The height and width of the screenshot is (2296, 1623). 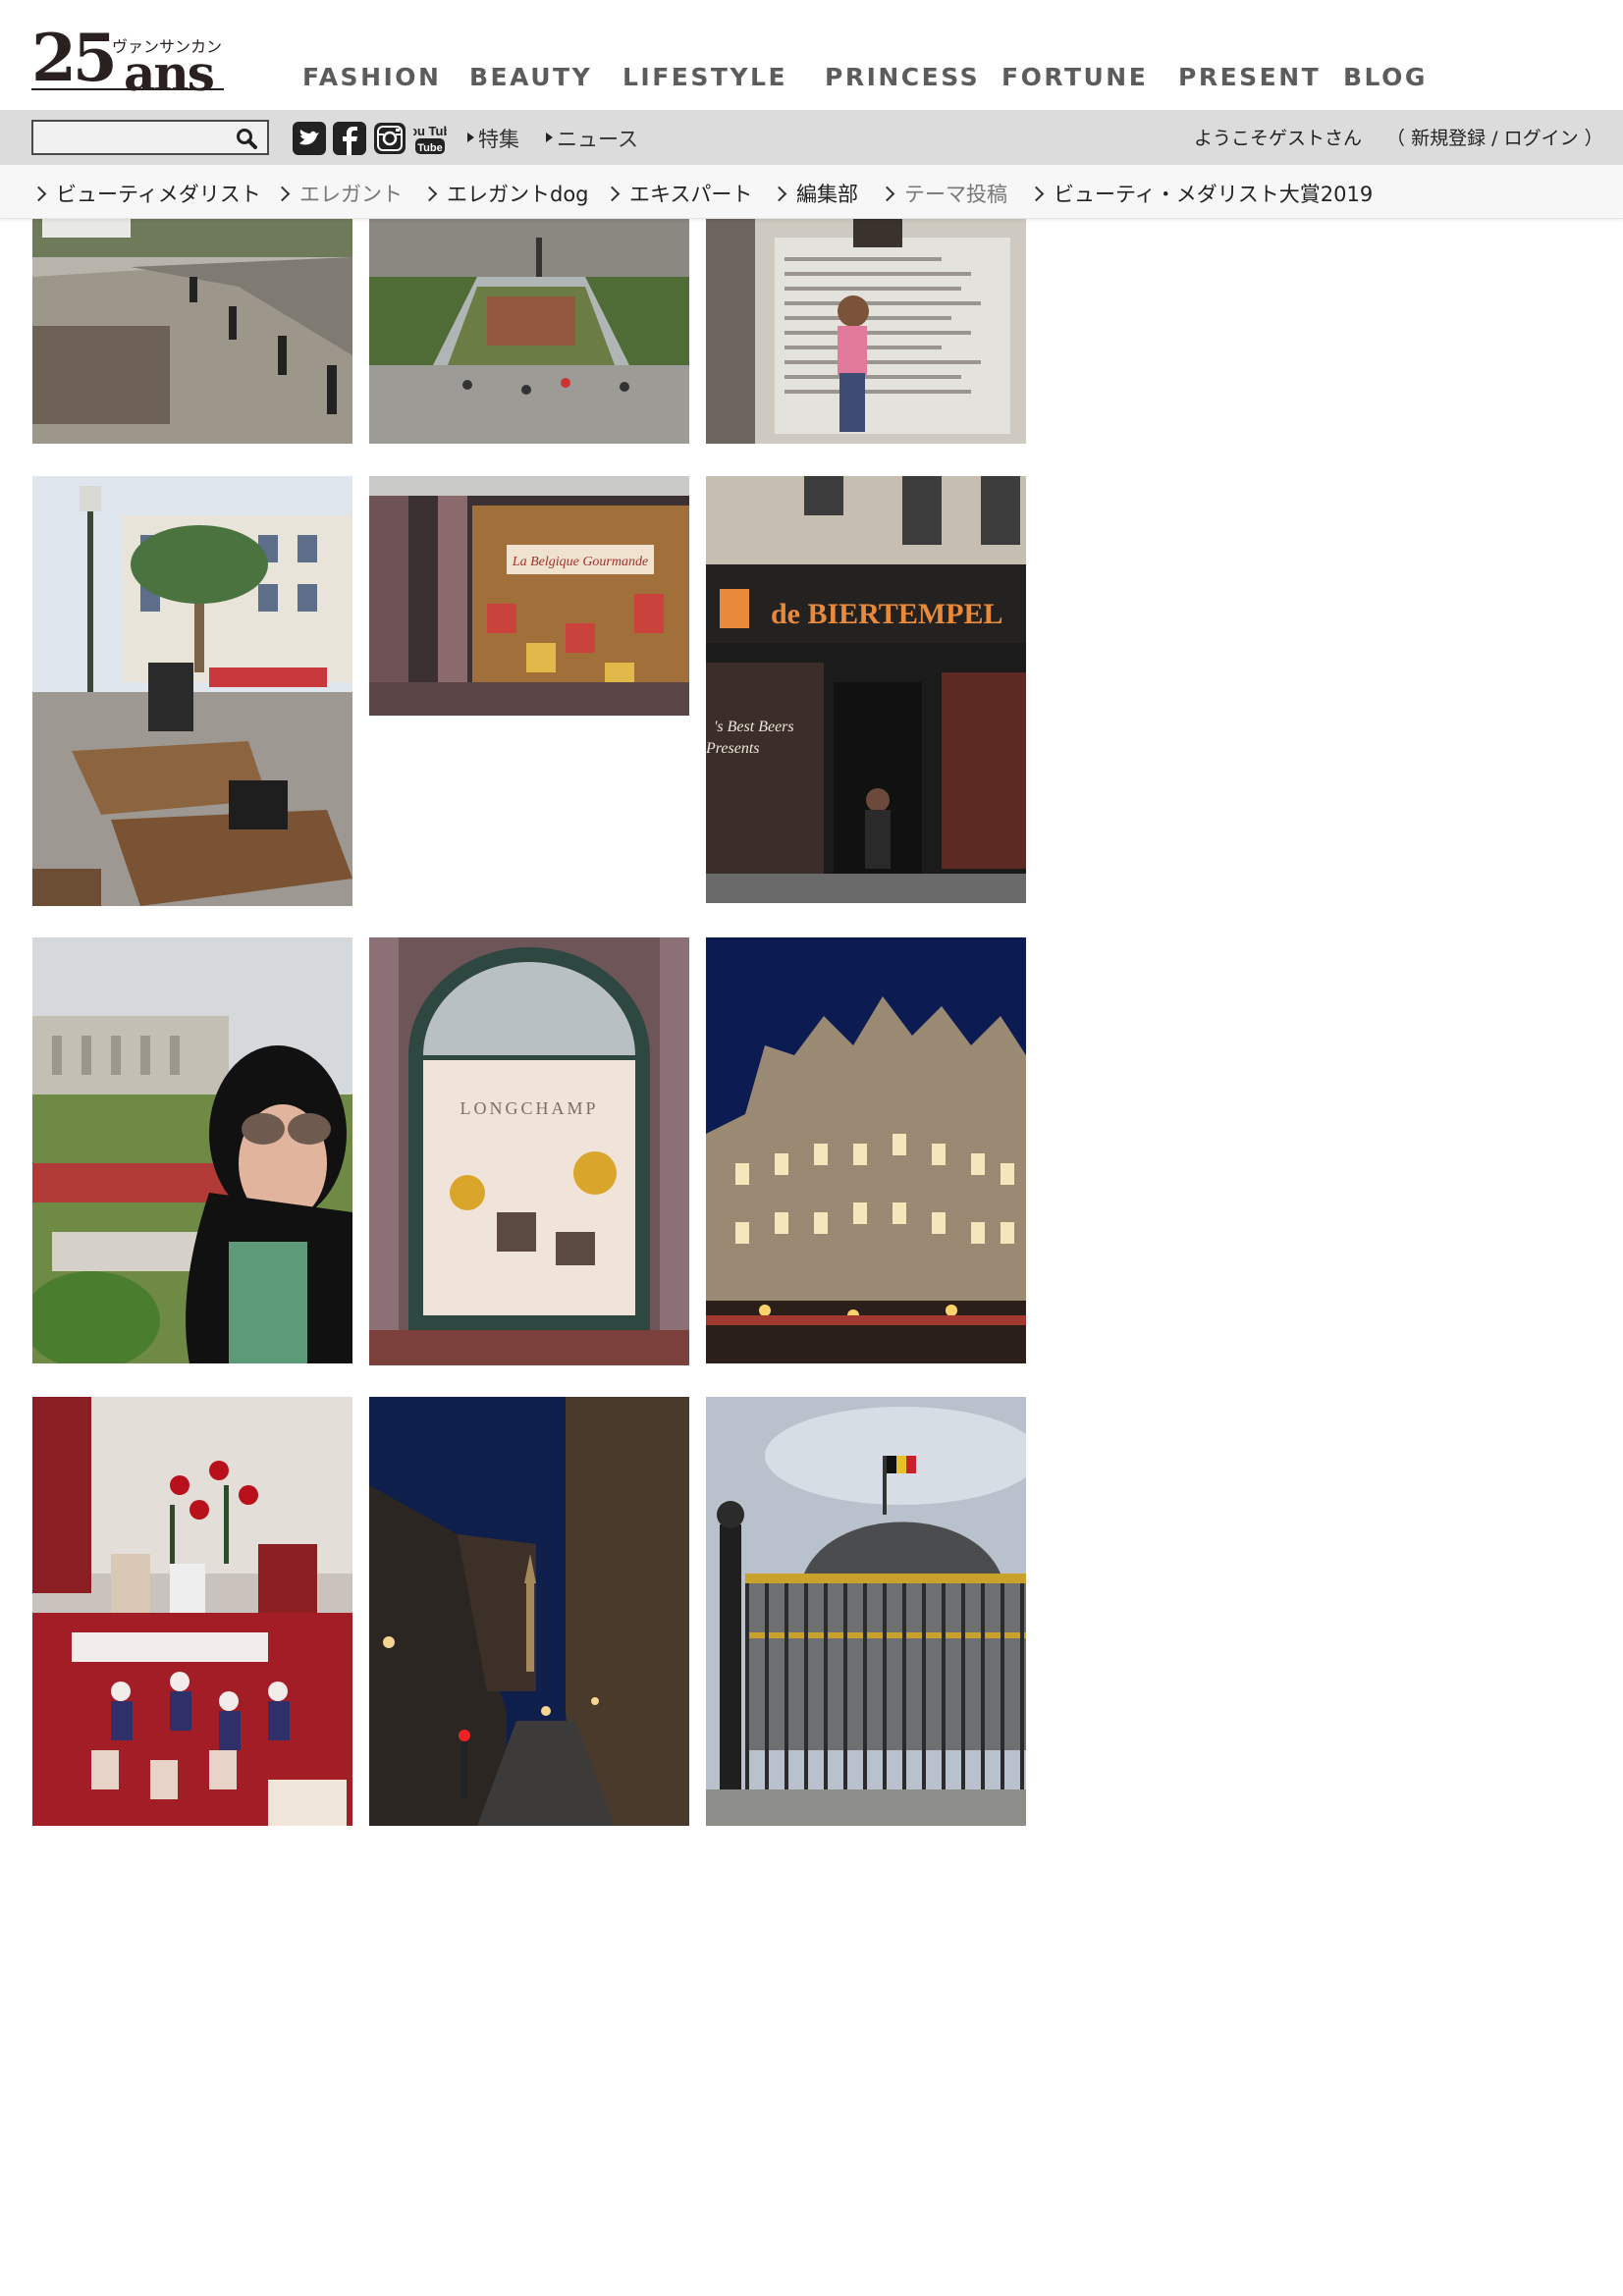 I want to click on photo-grand-place-night, so click(x=866, y=1150).